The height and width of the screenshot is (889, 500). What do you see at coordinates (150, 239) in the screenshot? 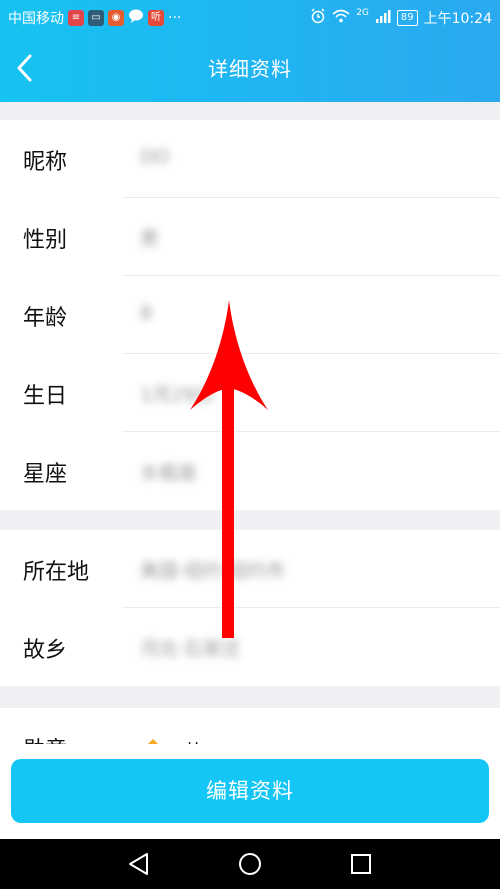
I see `info-value: 男` at bounding box center [150, 239].